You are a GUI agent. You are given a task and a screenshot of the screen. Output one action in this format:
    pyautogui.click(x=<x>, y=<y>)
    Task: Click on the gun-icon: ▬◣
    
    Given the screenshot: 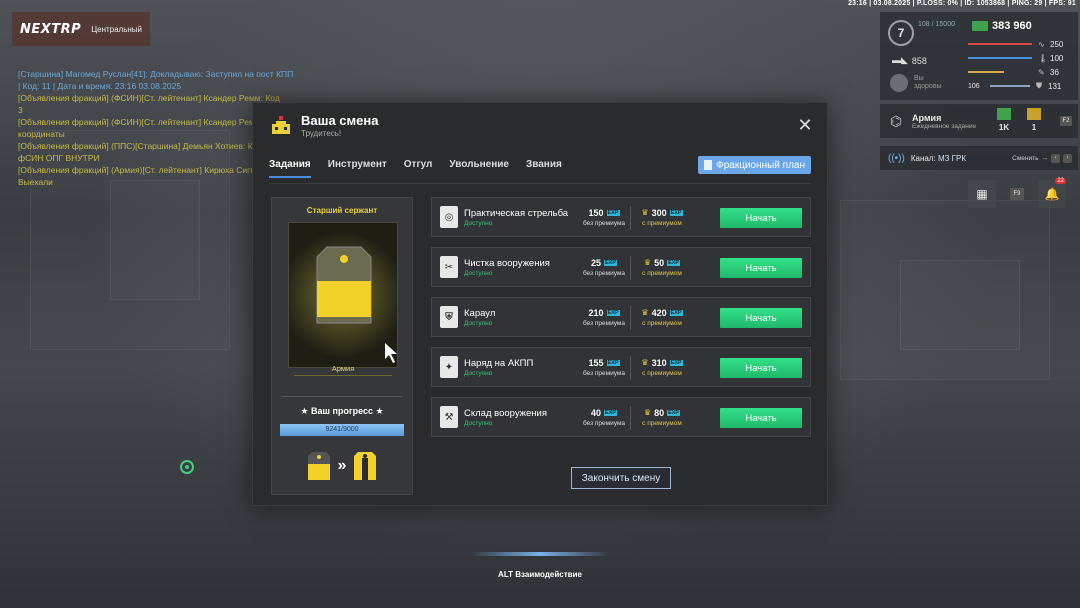 What is the action you would take?
    pyautogui.click(x=900, y=60)
    